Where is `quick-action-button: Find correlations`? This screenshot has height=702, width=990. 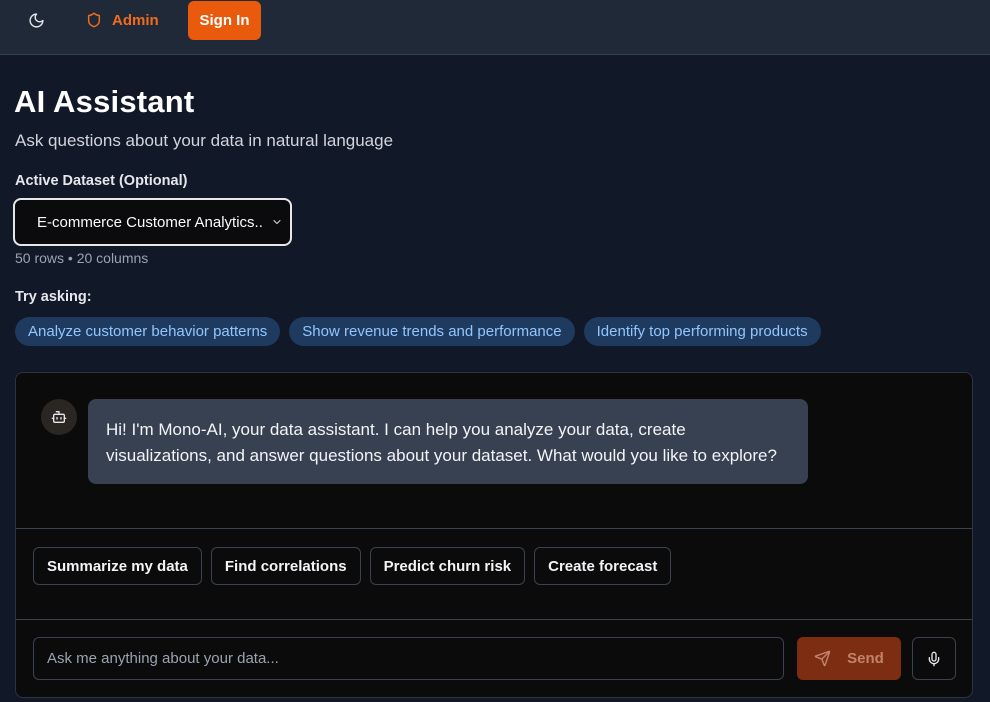
quick-action-button: Find correlations is located at coordinates (285, 566).